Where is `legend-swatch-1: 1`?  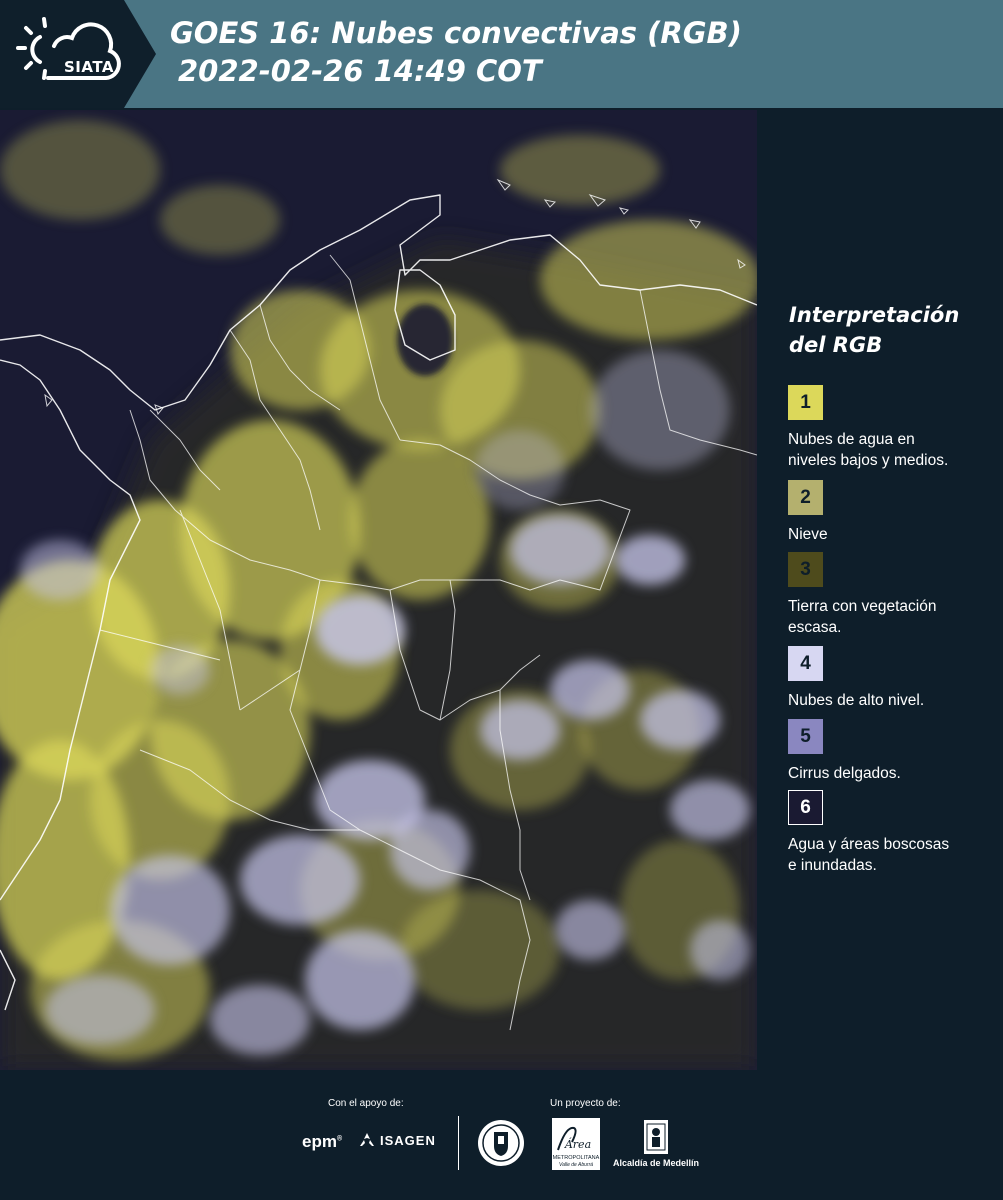
legend-swatch-1: 1 is located at coordinates (805, 402).